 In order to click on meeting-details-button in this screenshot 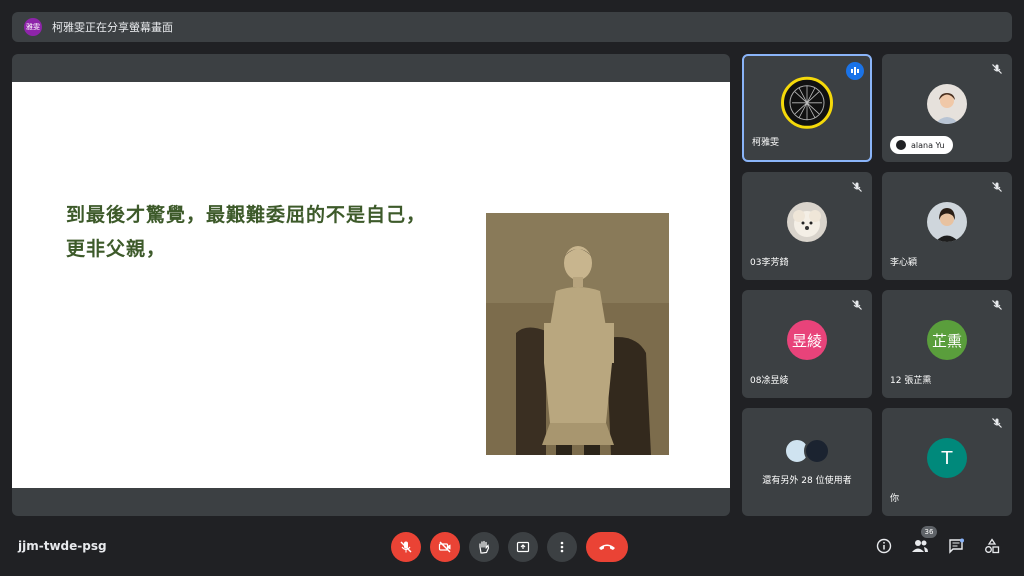, I will do `click(884, 546)`.